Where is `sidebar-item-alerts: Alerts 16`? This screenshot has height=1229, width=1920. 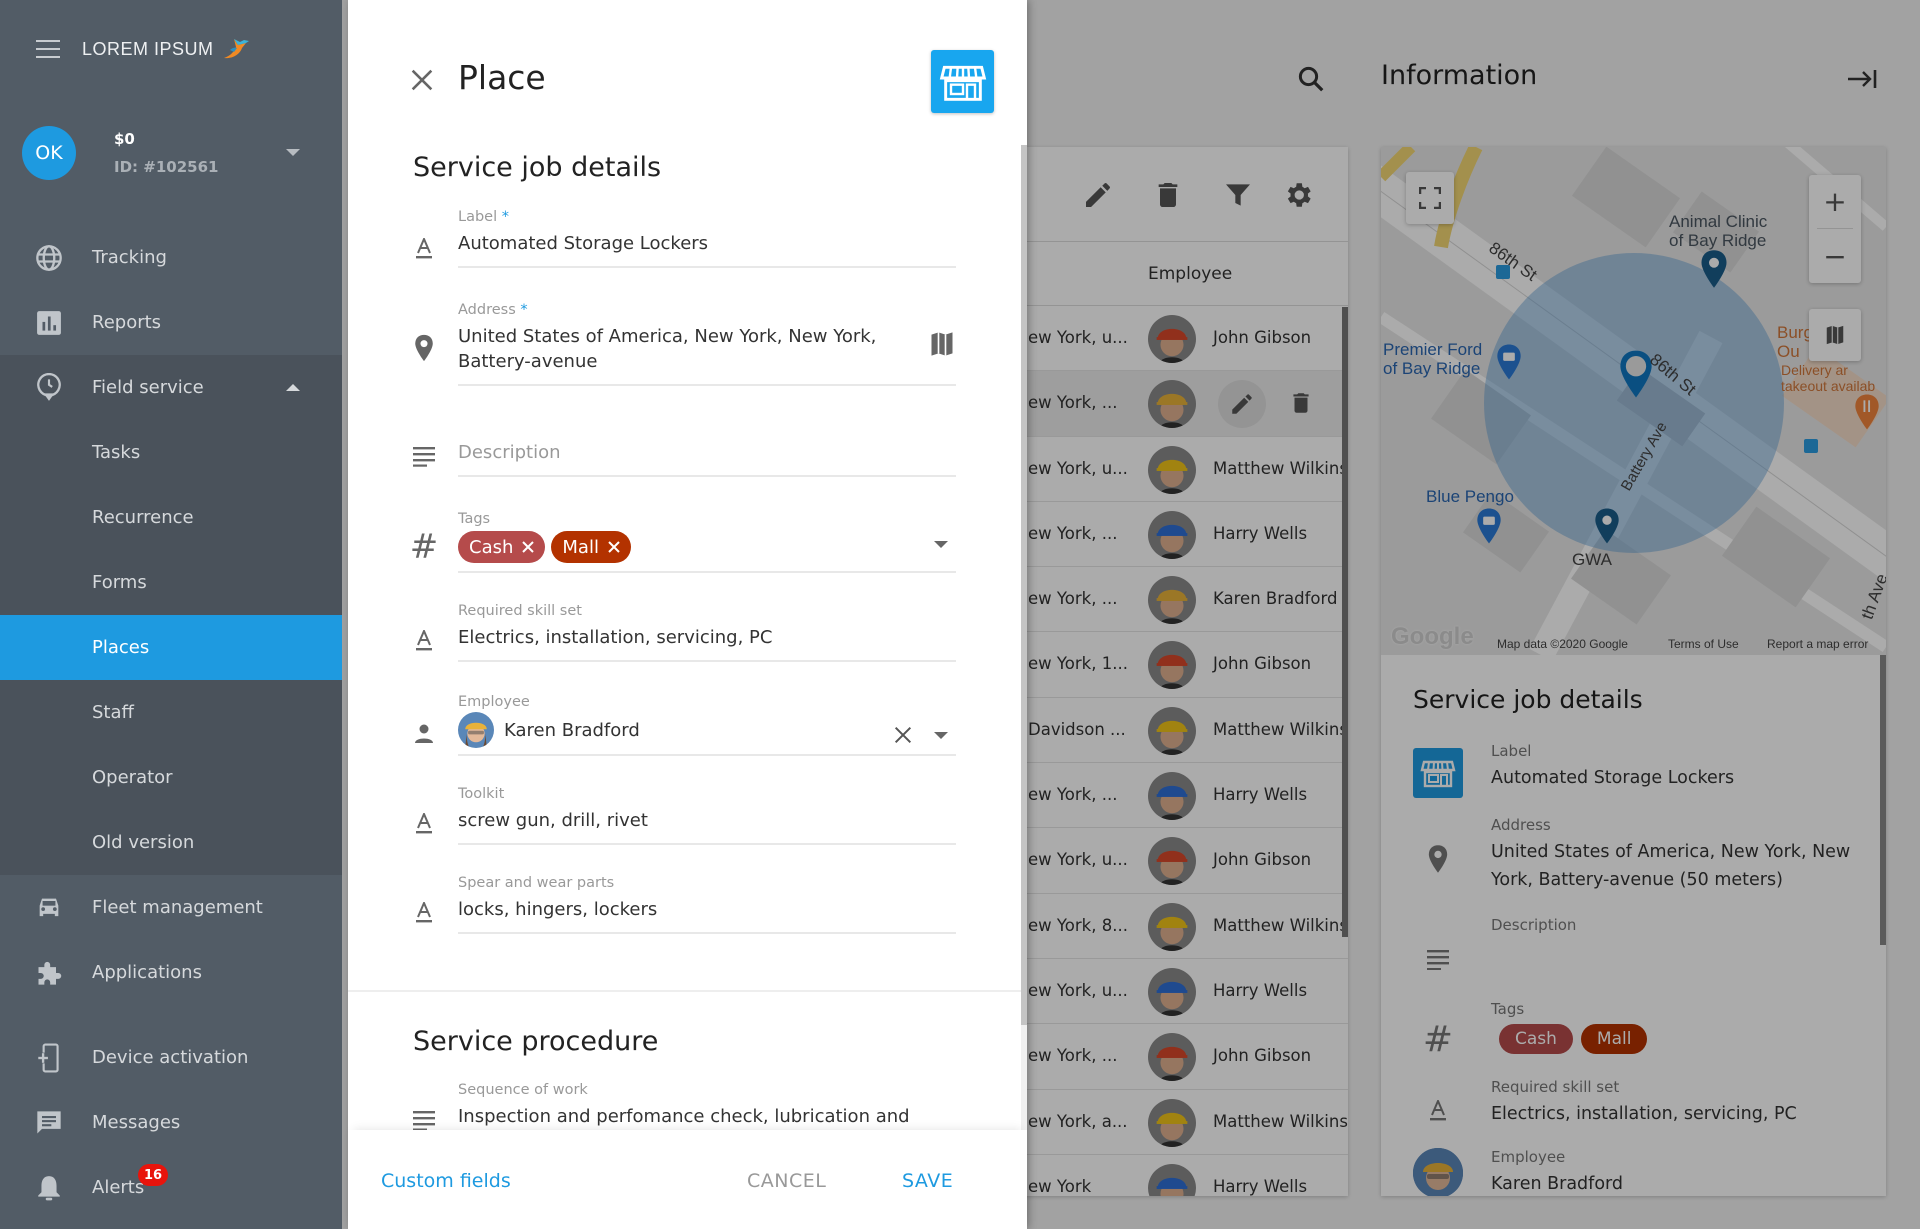 sidebar-item-alerts: Alerts 16 is located at coordinates (171, 1187).